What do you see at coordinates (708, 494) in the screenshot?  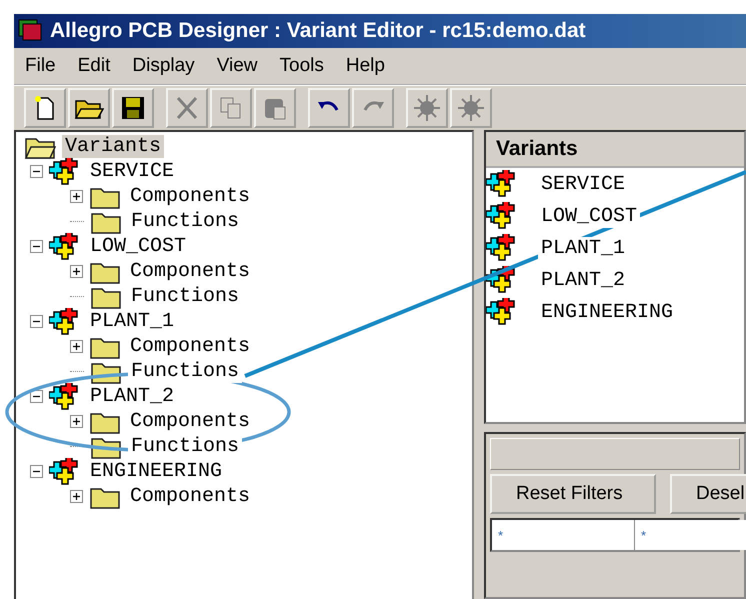 I see `filter-button: Desel` at bounding box center [708, 494].